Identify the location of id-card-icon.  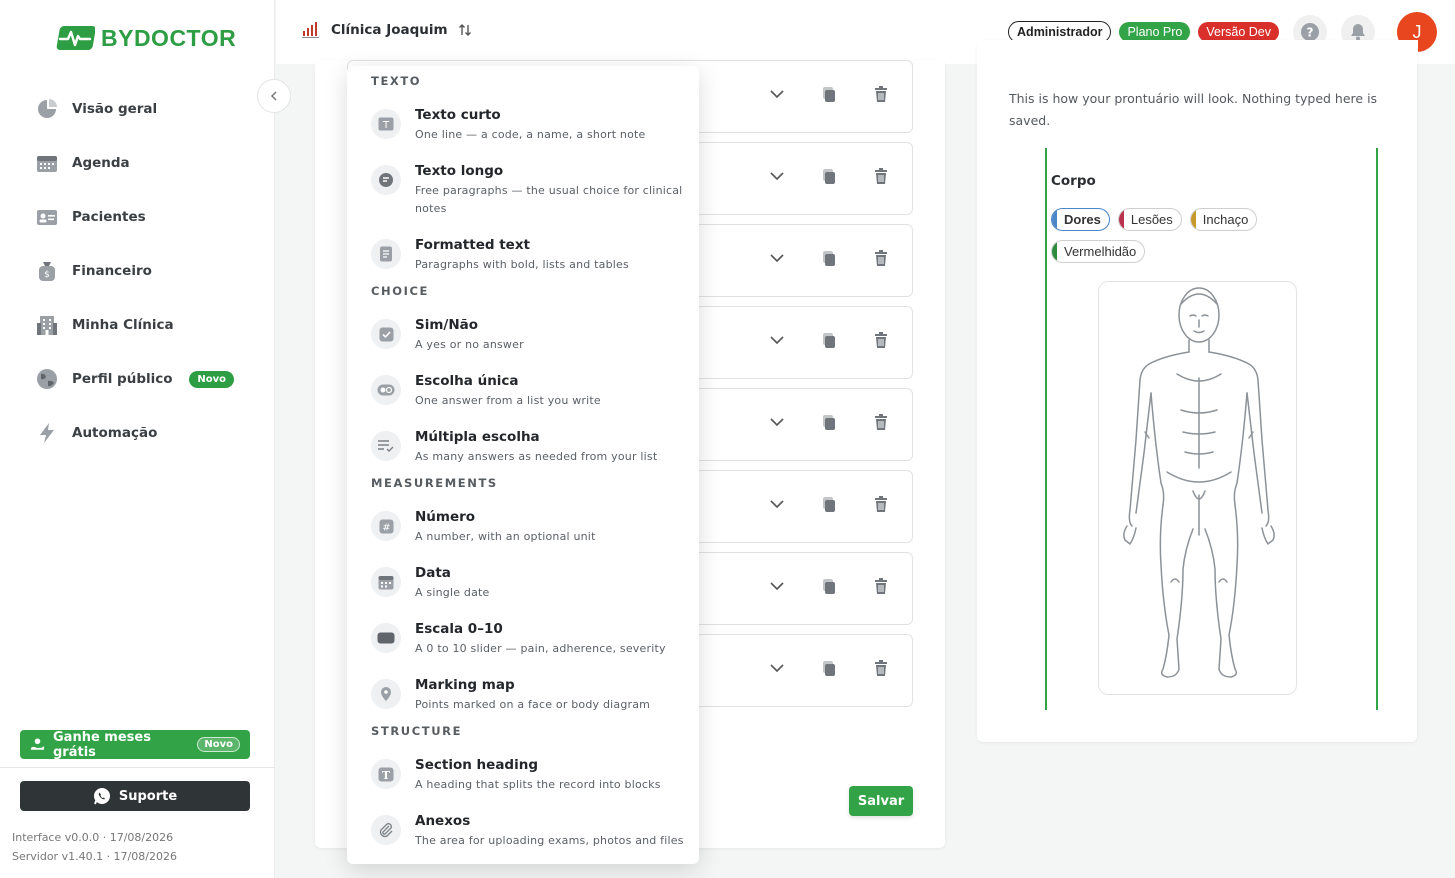
(47, 217).